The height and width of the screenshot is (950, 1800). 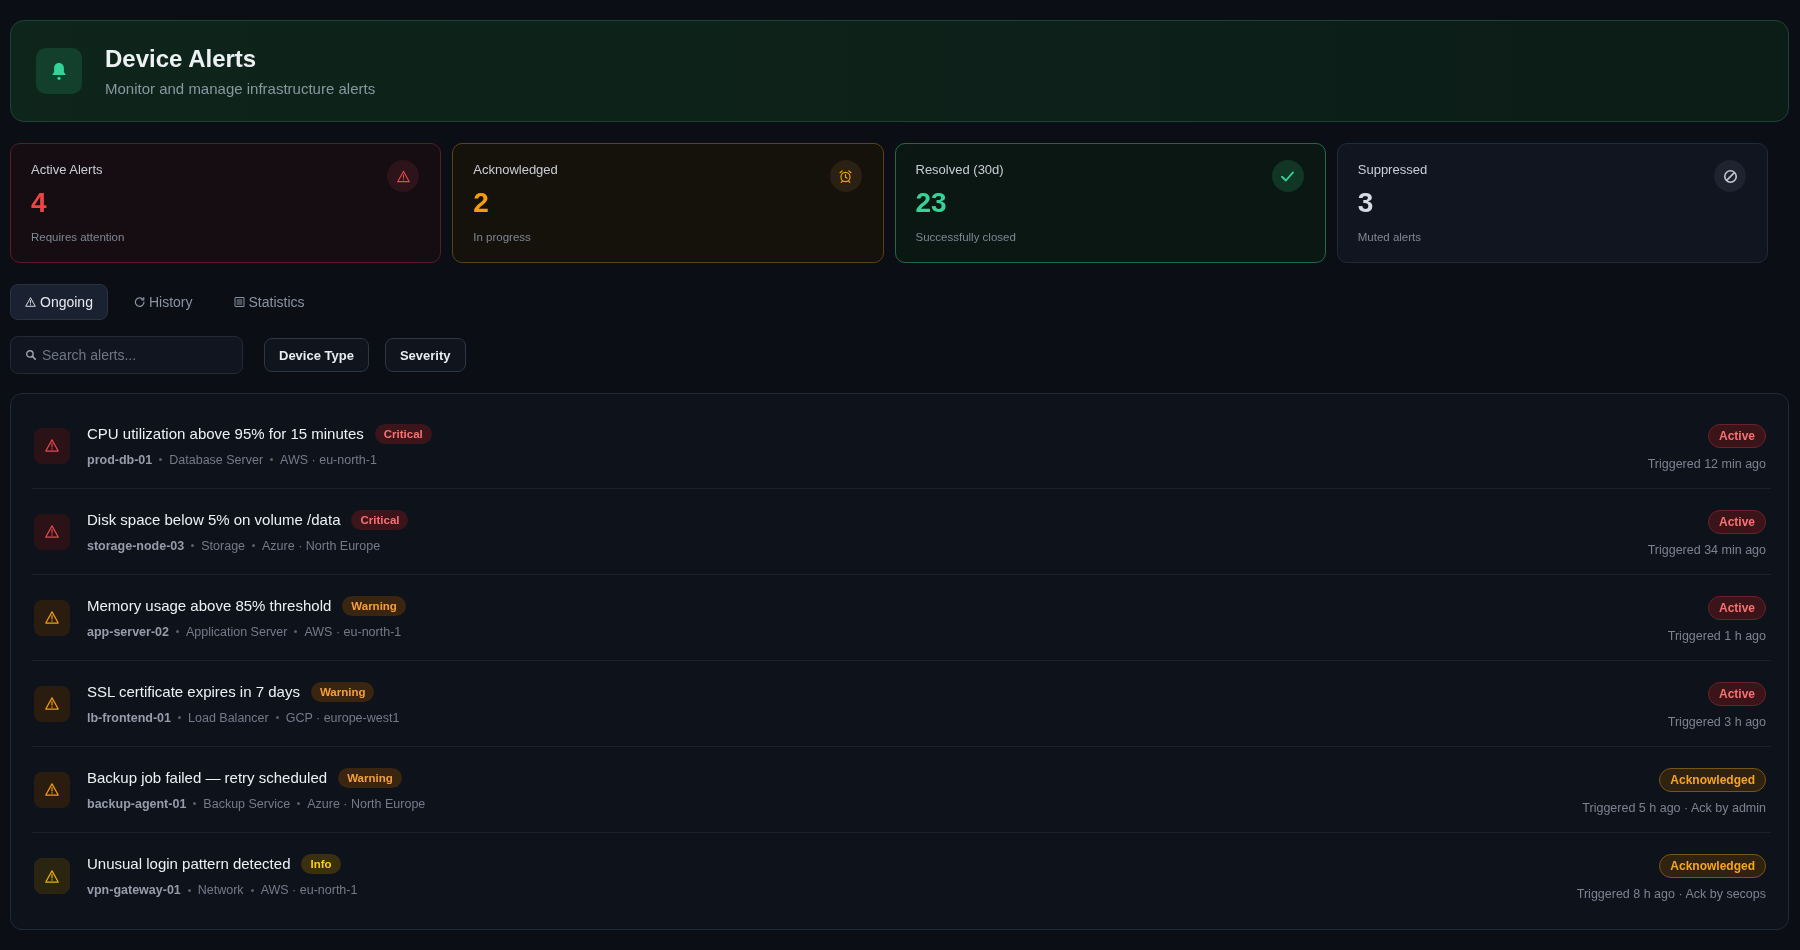 What do you see at coordinates (78, 237) in the screenshot?
I see `stat-note: Requires attention` at bounding box center [78, 237].